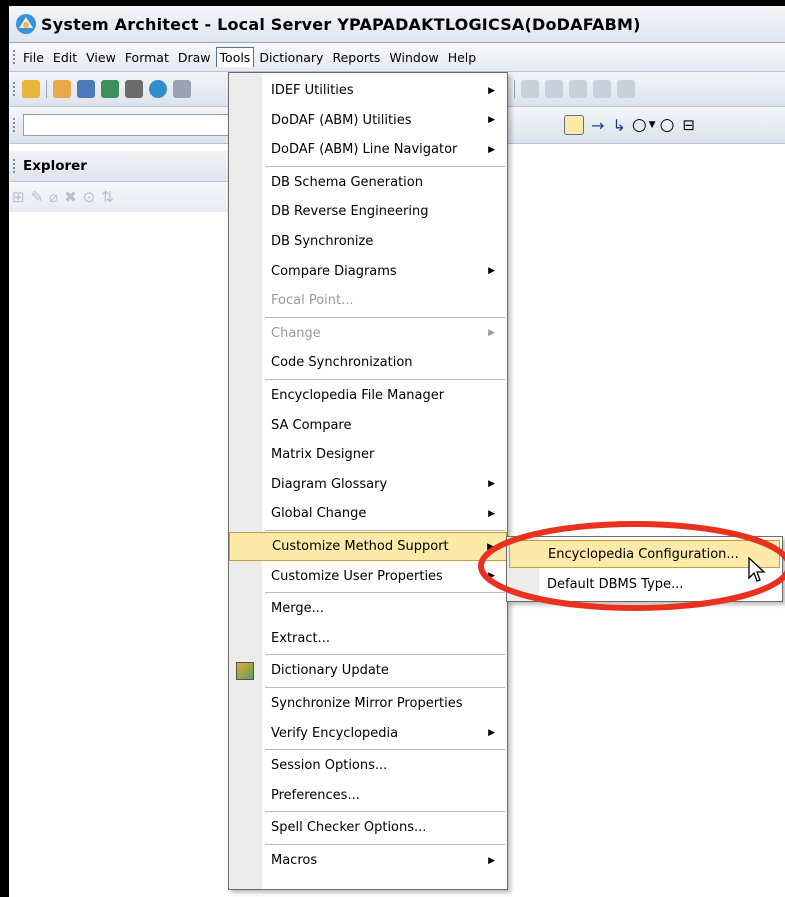 The image size is (785, 897). What do you see at coordinates (4, 448) in the screenshot?
I see `screenshot-border-left` at bounding box center [4, 448].